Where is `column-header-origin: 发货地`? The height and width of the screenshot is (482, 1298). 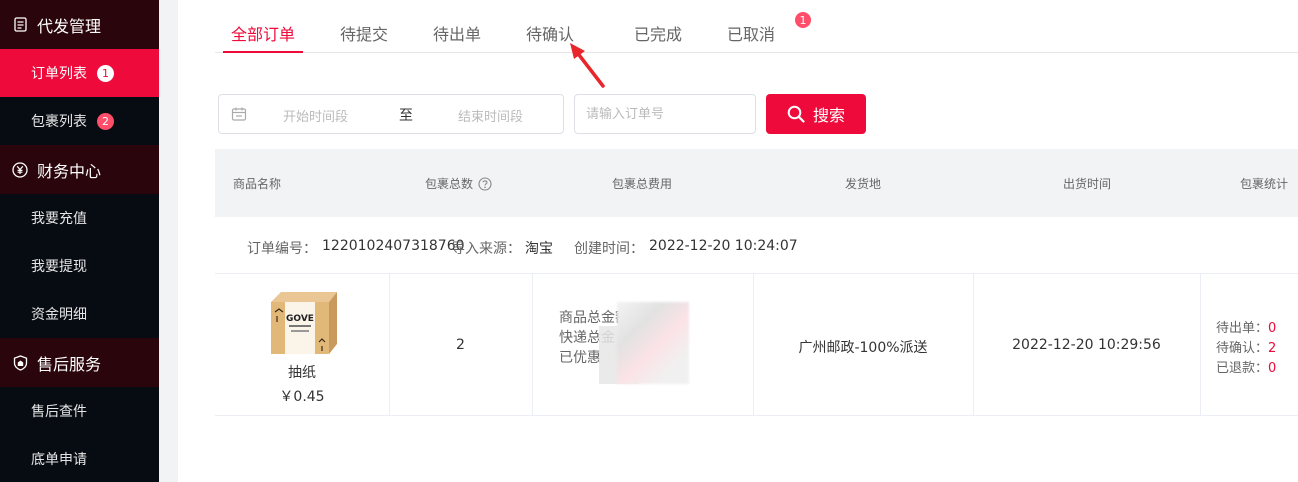
column-header-origin: 发货地 is located at coordinates (863, 184).